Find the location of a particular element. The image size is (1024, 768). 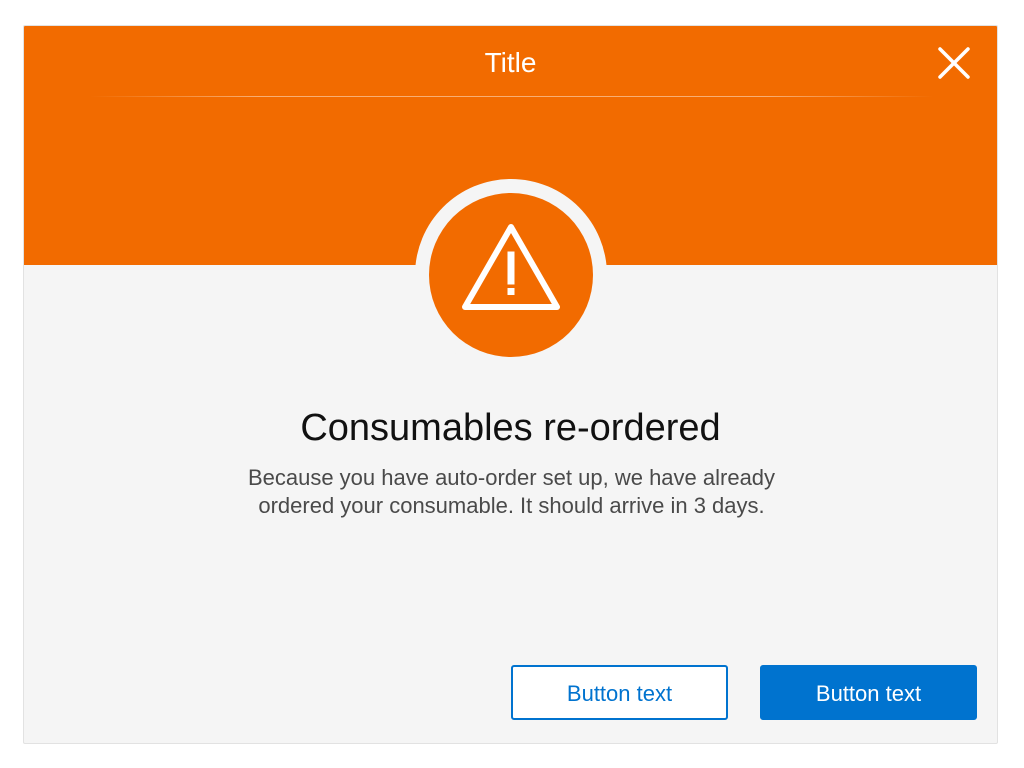

primary-button: Button text is located at coordinates (868, 692).